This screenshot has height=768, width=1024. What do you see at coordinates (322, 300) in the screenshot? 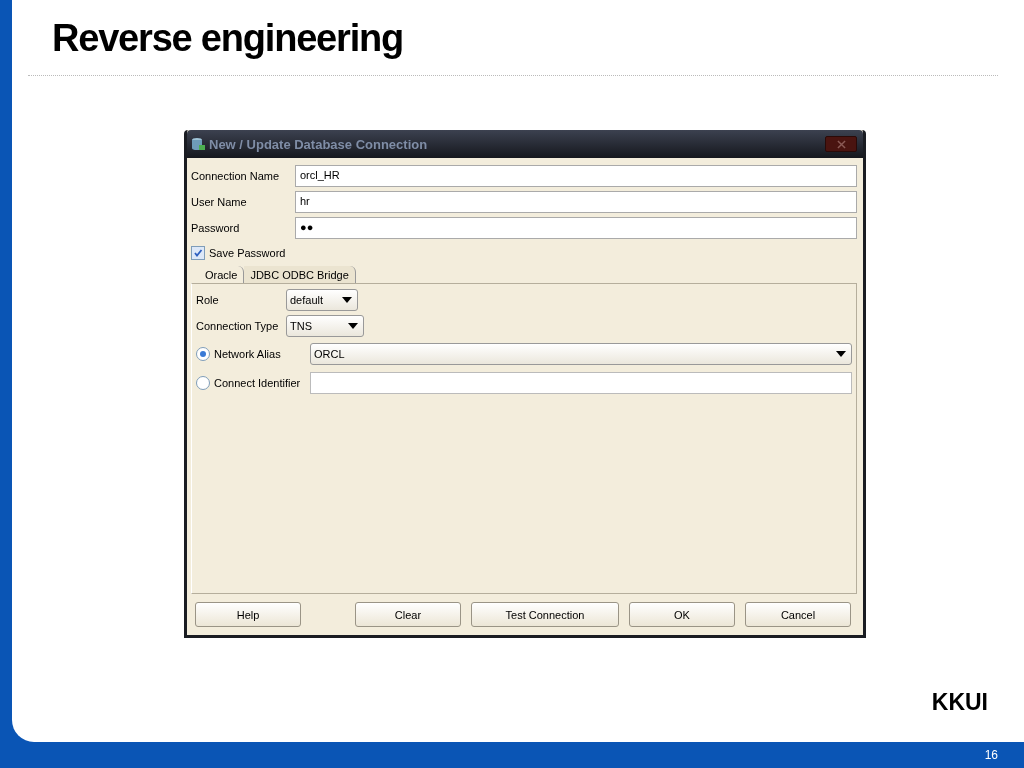
I see `dropdown: default` at bounding box center [322, 300].